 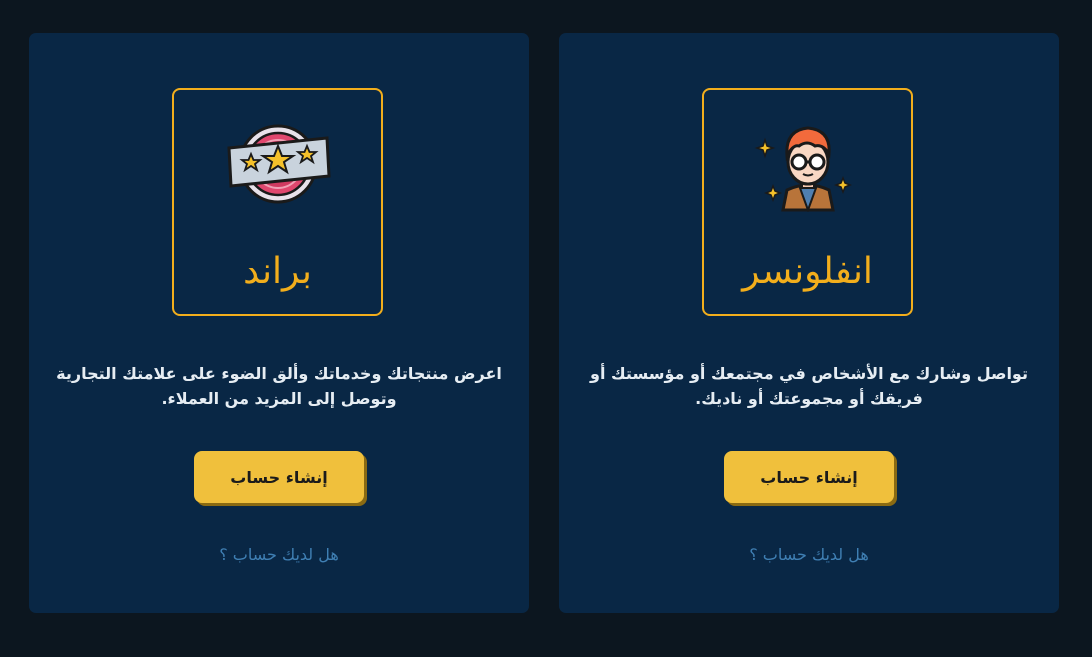 I want to click on brand-login-link: هل لديك حساب ؟, so click(x=279, y=554).